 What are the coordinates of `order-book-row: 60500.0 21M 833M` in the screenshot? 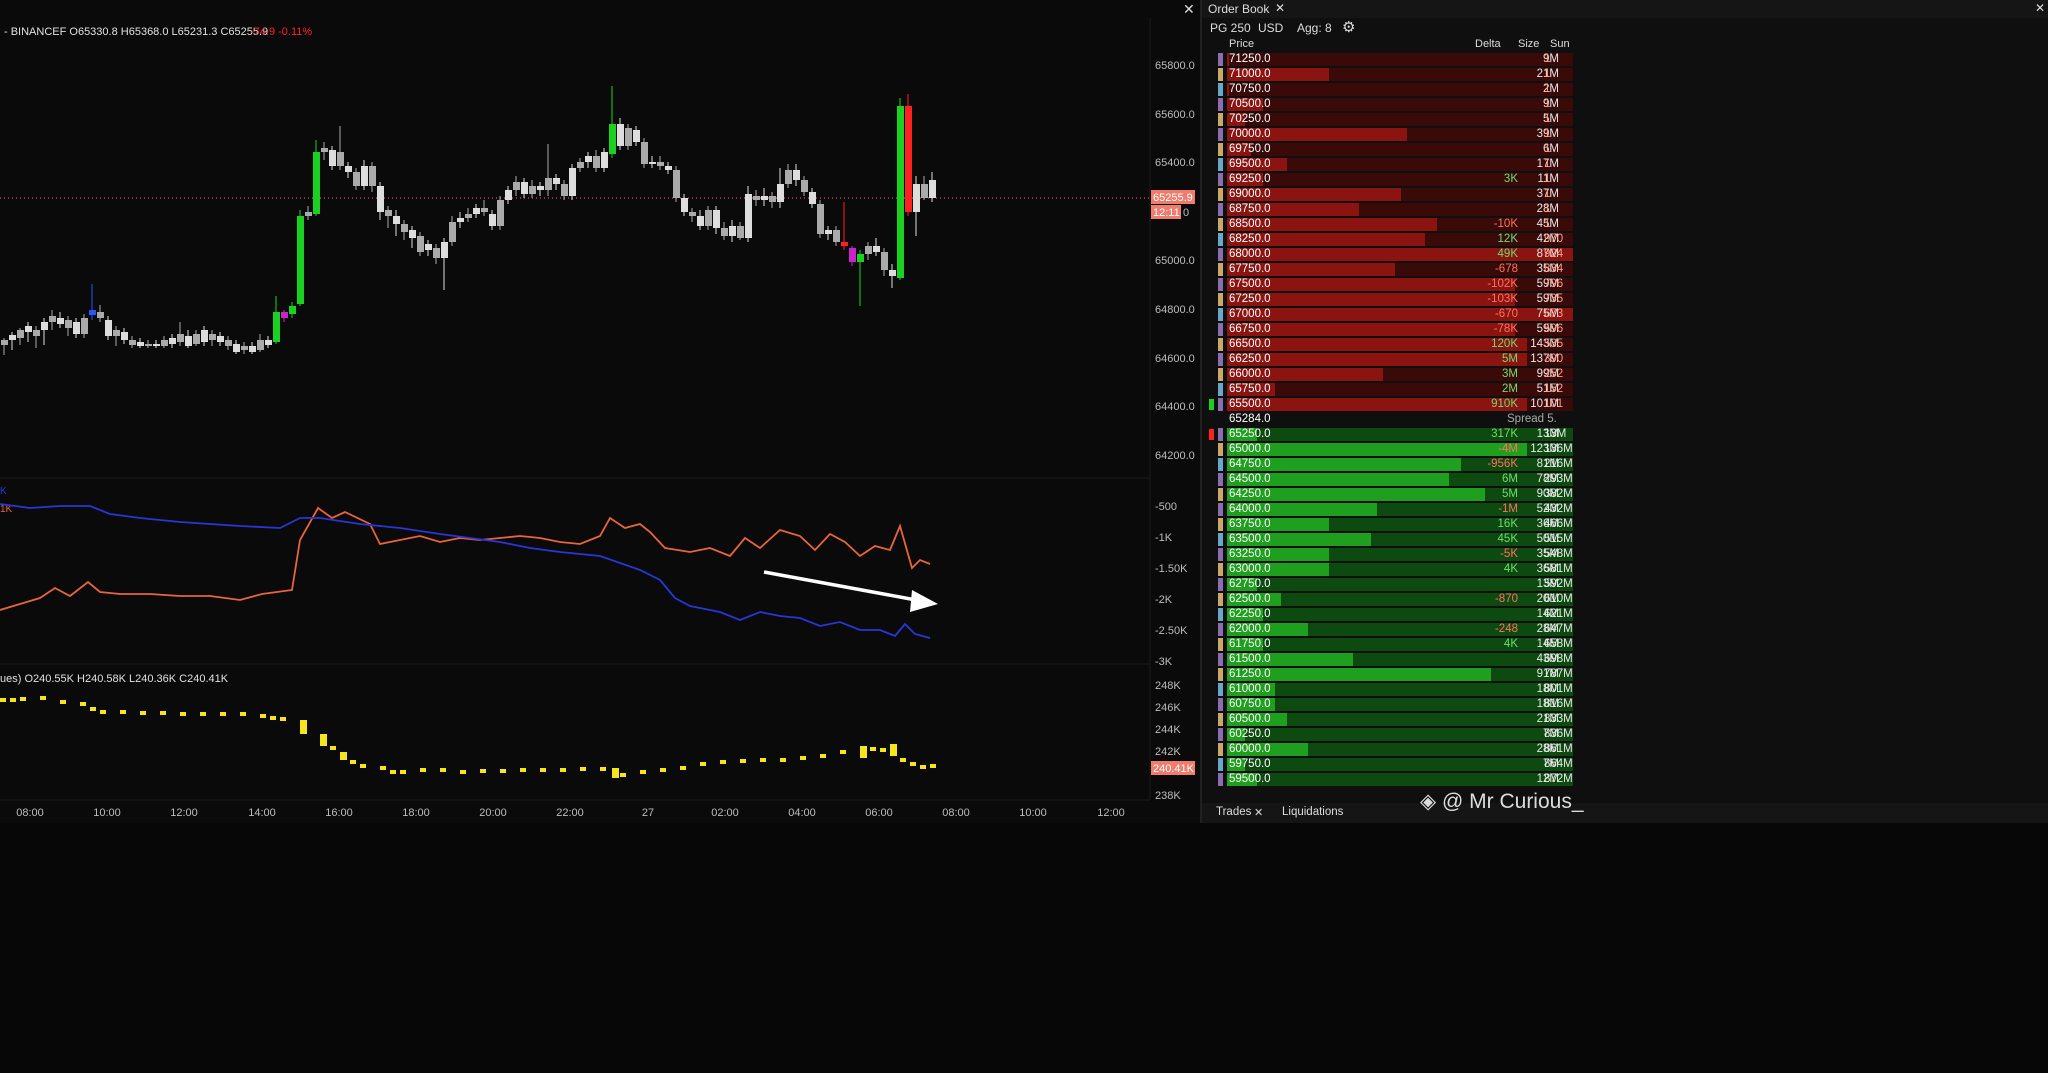 It's located at (1625, 719).